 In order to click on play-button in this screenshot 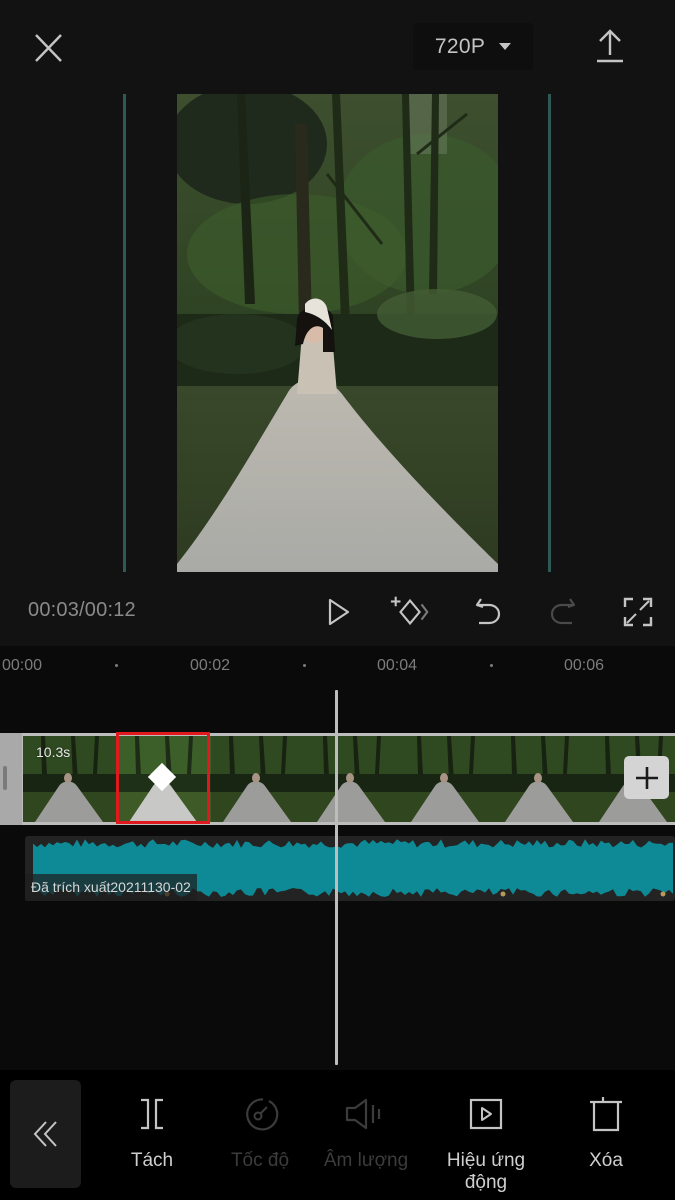, I will do `click(338, 612)`.